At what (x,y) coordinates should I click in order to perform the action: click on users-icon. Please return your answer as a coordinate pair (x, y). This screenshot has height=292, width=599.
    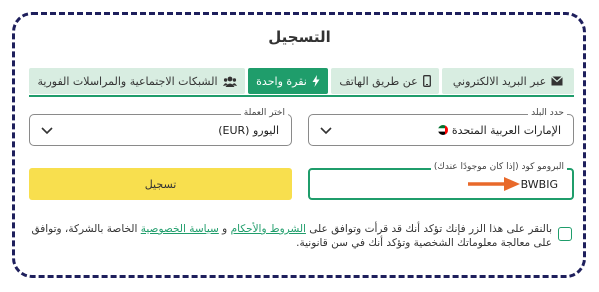
    Looking at the image, I should click on (229, 81).